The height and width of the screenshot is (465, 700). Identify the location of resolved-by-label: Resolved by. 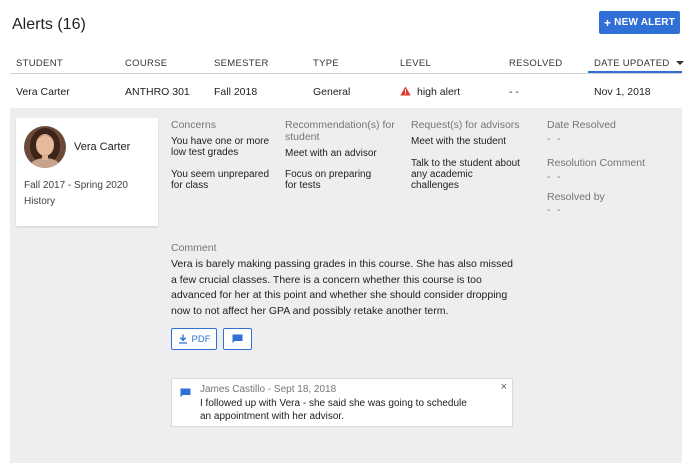
(576, 197).